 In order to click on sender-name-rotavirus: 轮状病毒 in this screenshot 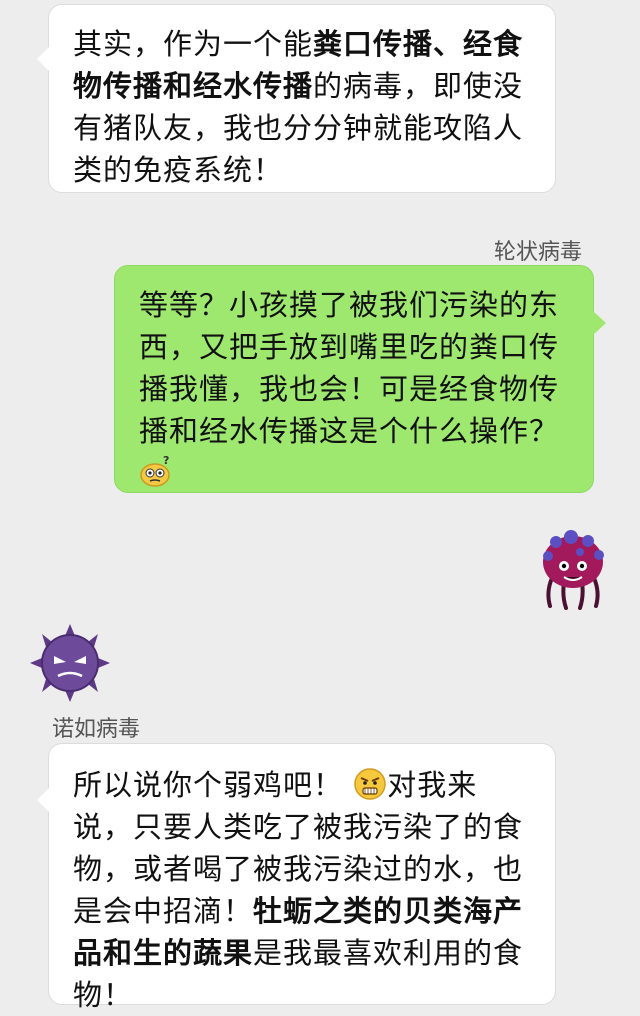, I will do `click(538, 252)`.